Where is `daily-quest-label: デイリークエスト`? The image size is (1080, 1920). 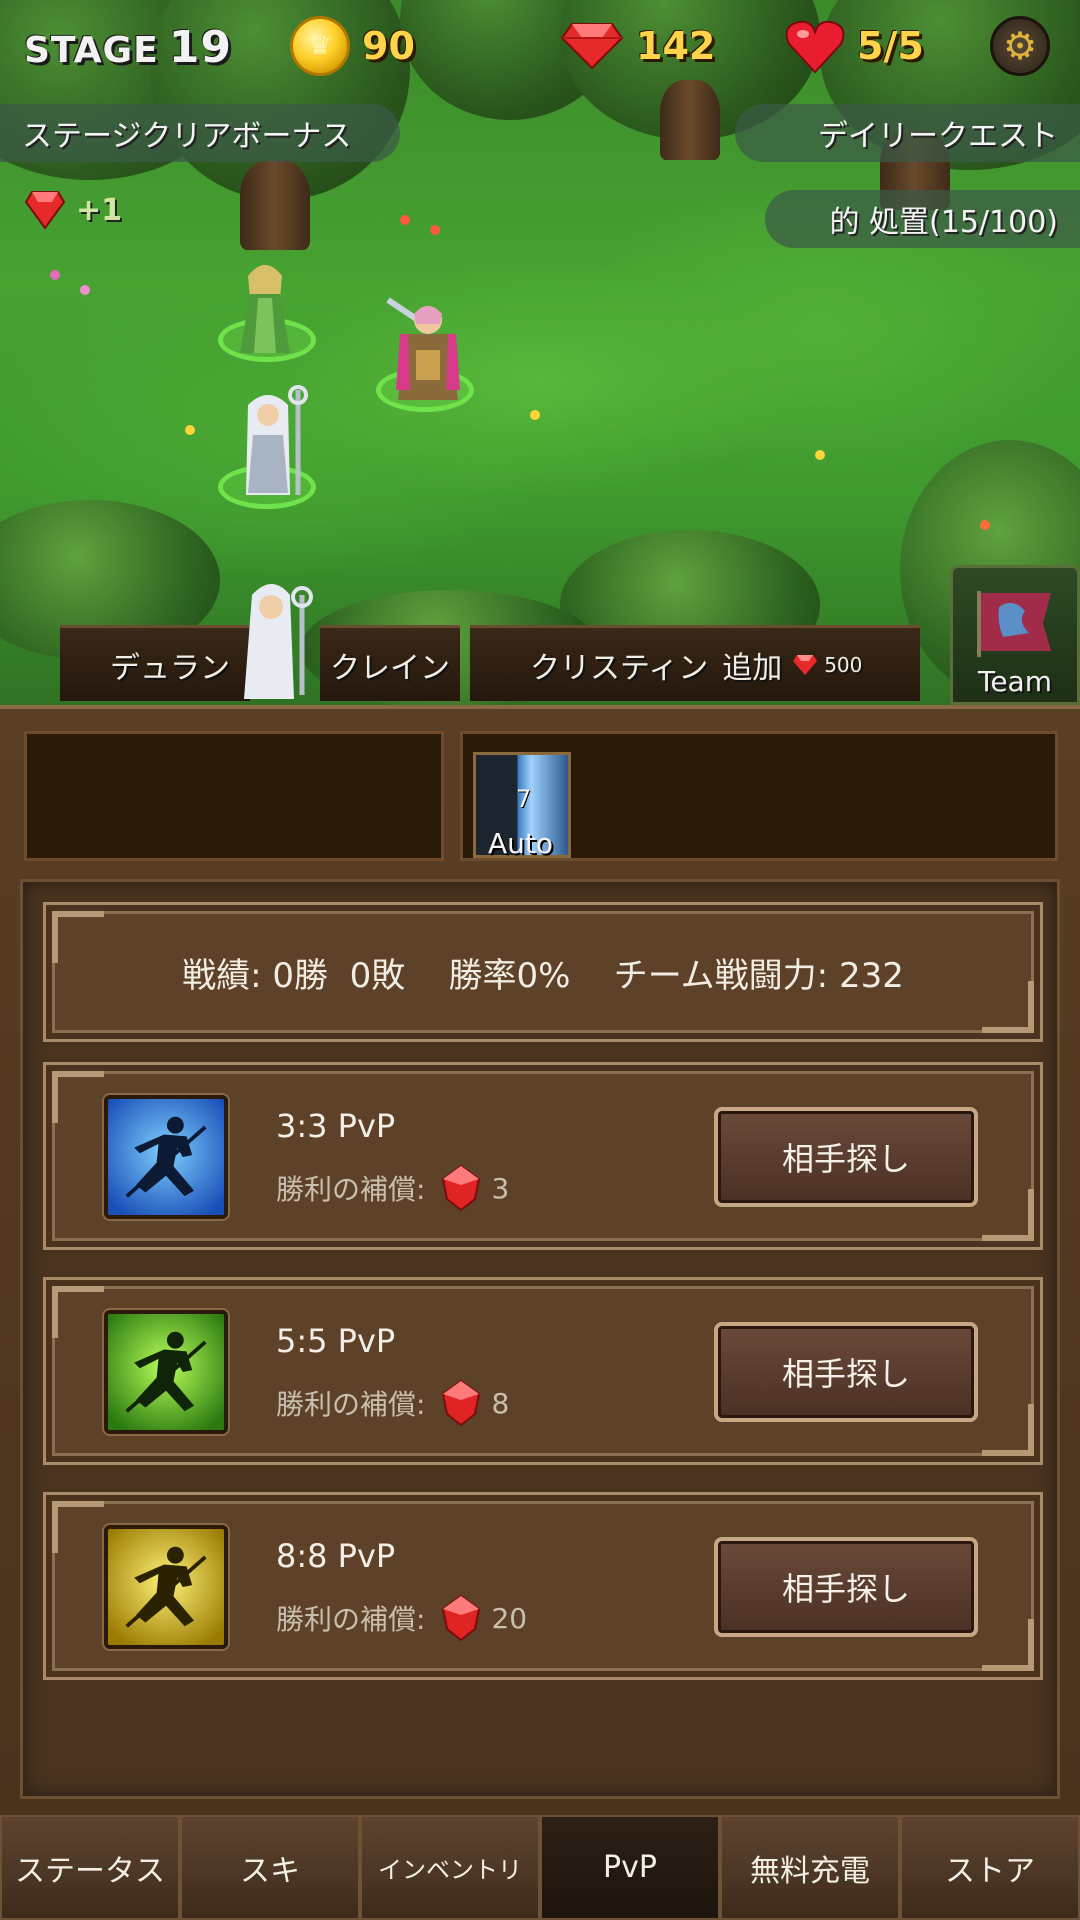
daily-quest-label: デイリークエスト is located at coordinates (938, 136).